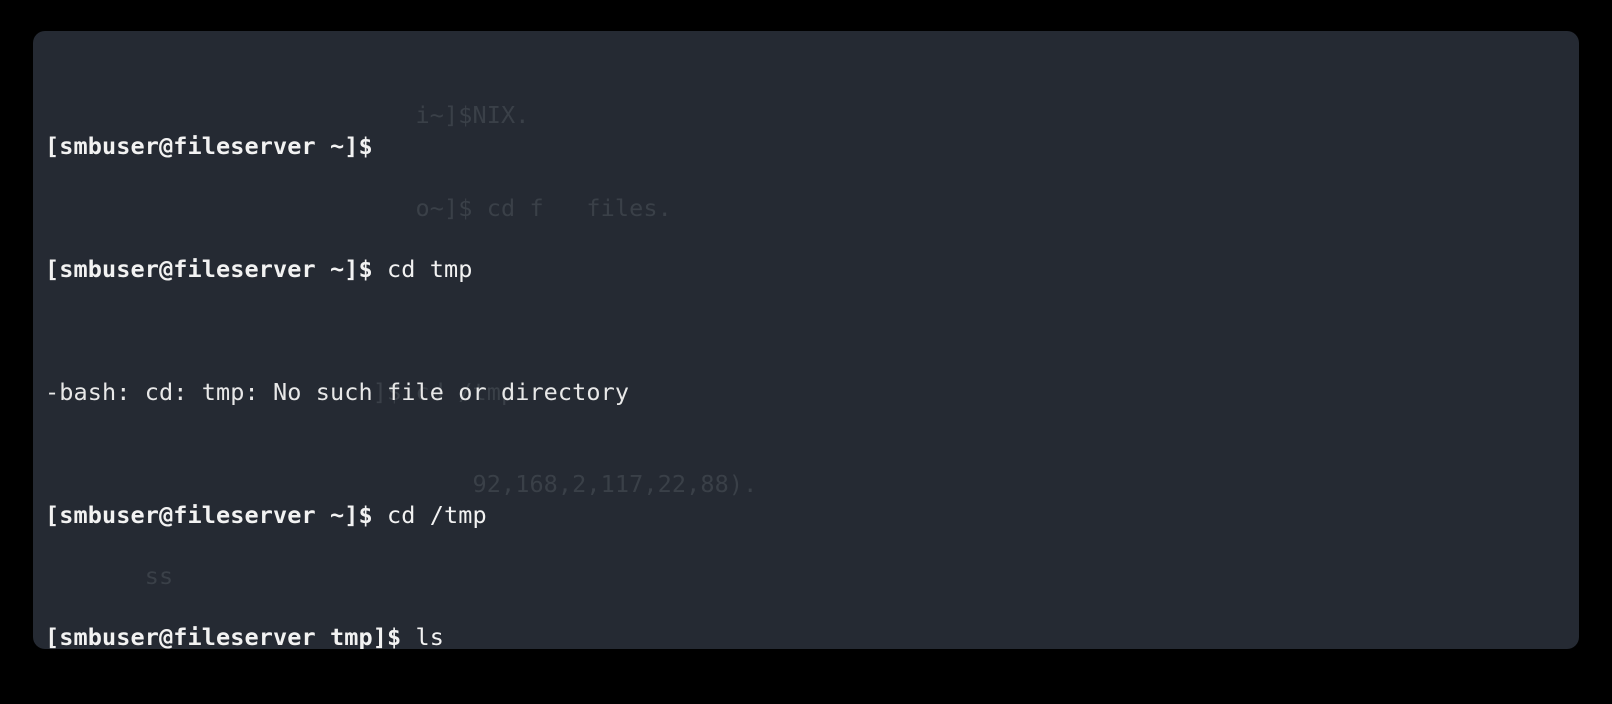  I want to click on command-text: cd /tmp, so click(436, 514).